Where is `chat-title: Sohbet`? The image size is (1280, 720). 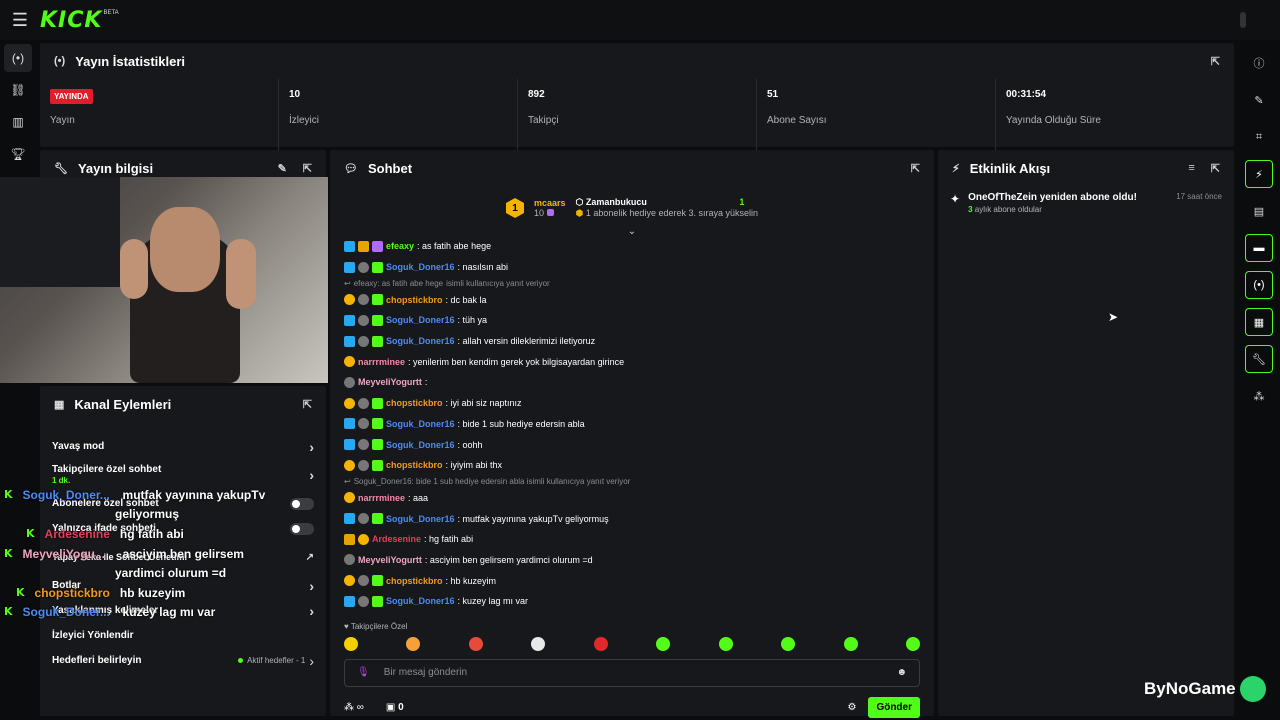
chat-title: Sohbet is located at coordinates (390, 168).